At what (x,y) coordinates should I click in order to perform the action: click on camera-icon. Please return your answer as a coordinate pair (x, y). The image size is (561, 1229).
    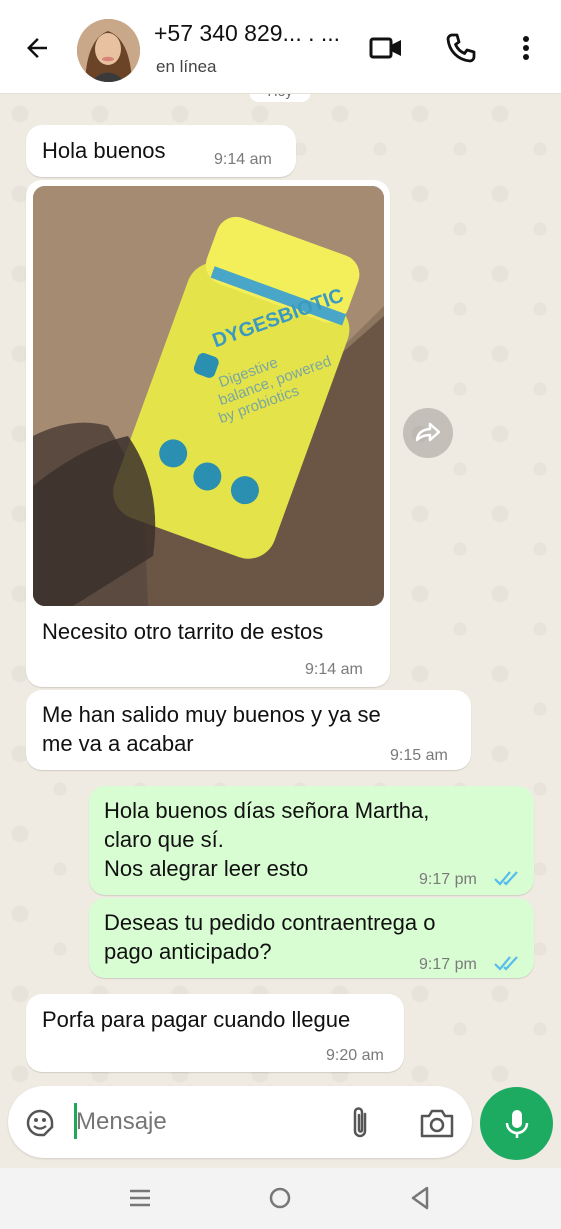
    Looking at the image, I should click on (437, 1123).